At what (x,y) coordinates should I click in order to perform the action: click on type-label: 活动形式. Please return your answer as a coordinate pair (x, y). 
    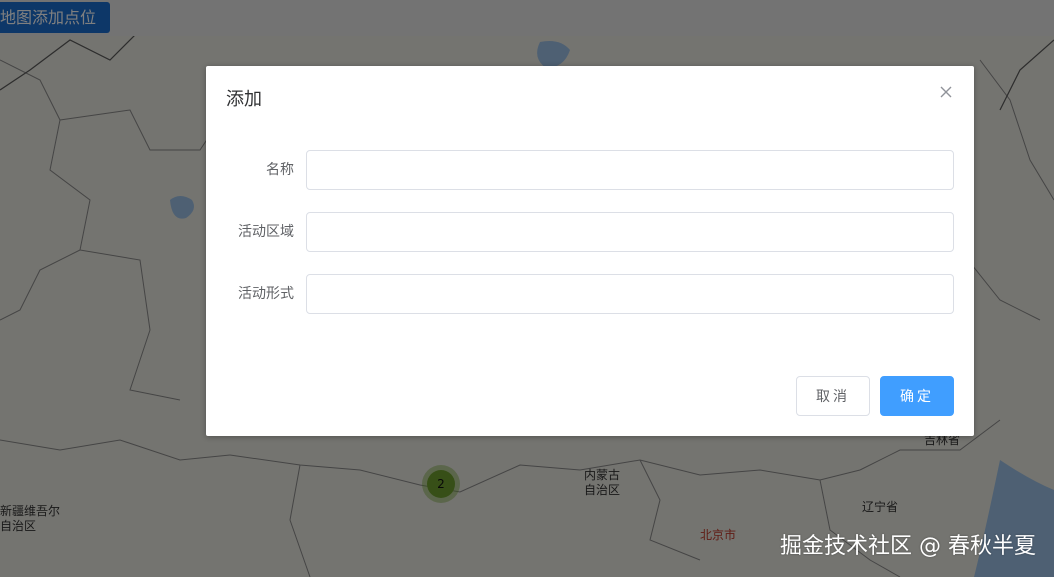
    Looking at the image, I should click on (266, 294).